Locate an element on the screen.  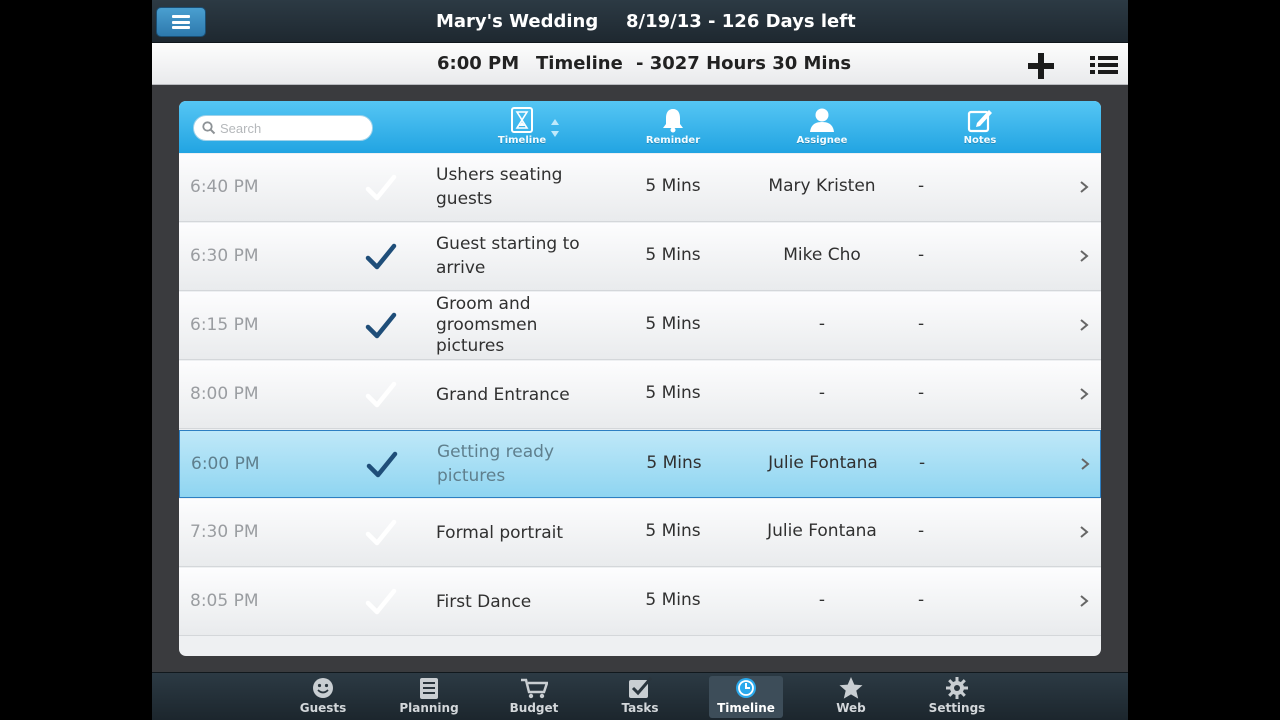
clipboard-icon is located at coordinates (429, 688).